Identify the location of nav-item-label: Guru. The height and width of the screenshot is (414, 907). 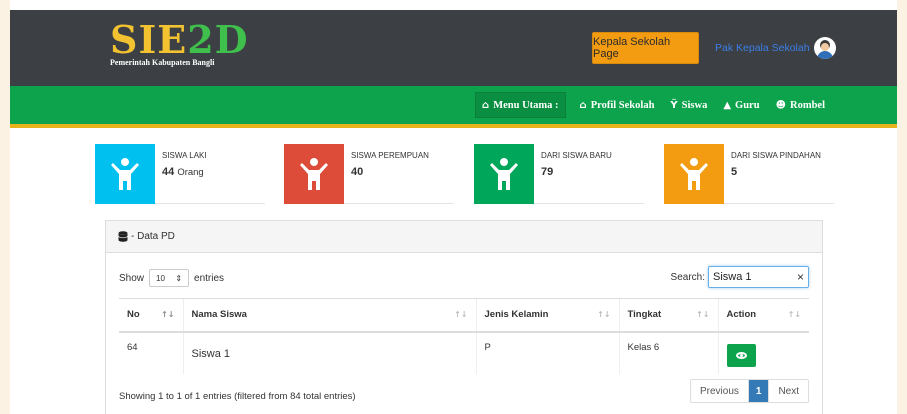
(747, 105).